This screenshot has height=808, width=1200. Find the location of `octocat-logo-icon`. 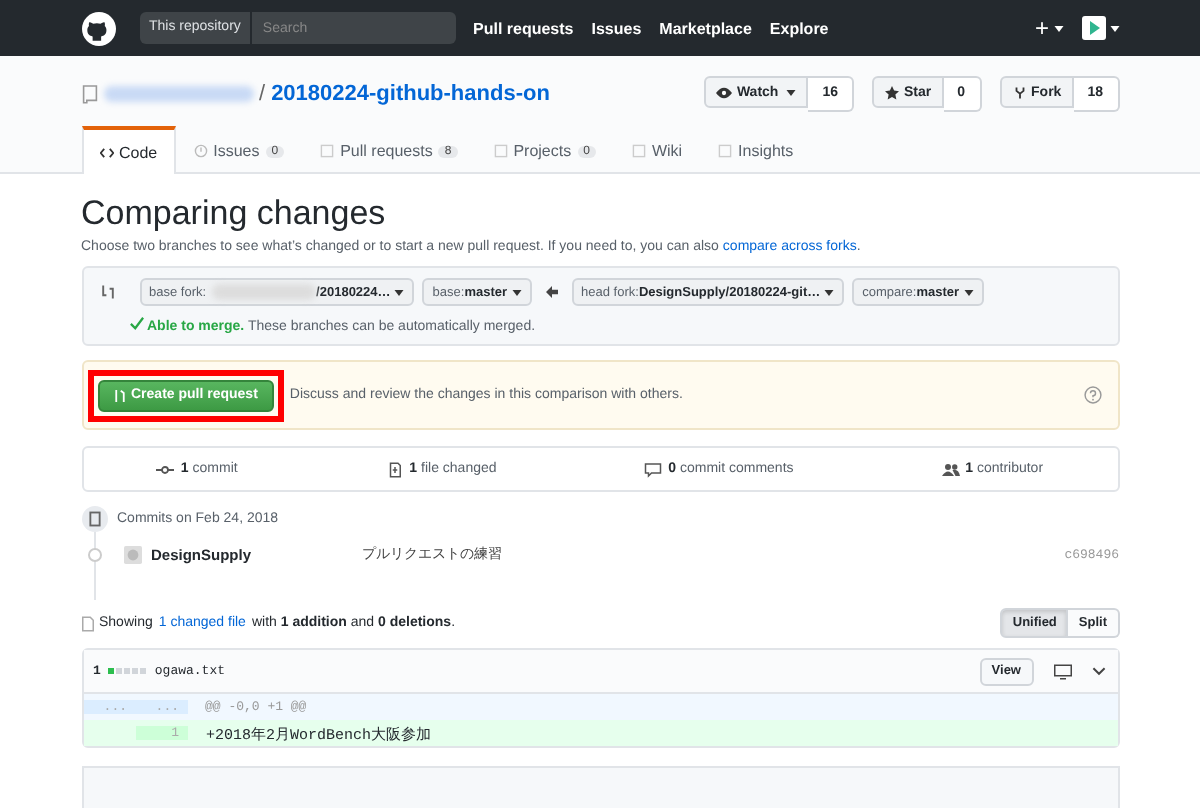

octocat-logo-icon is located at coordinates (98, 28).